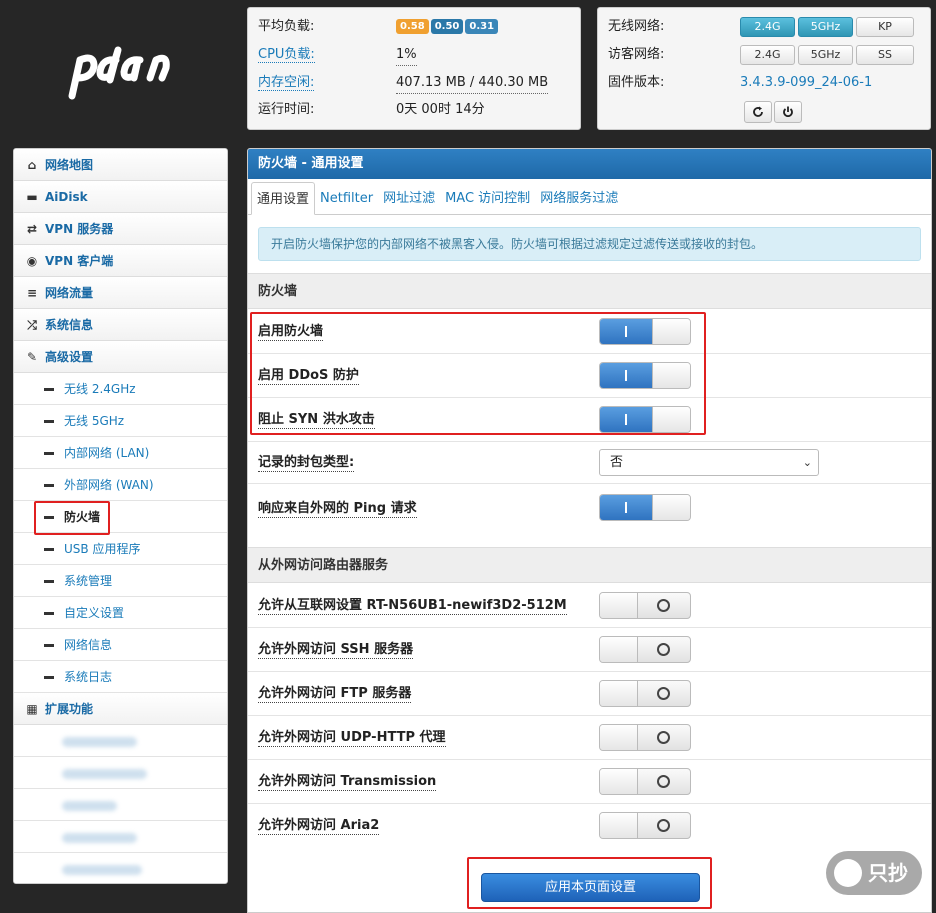  Describe the element at coordinates (32, 261) in the screenshot. I see `globe-icon: ◉` at that location.